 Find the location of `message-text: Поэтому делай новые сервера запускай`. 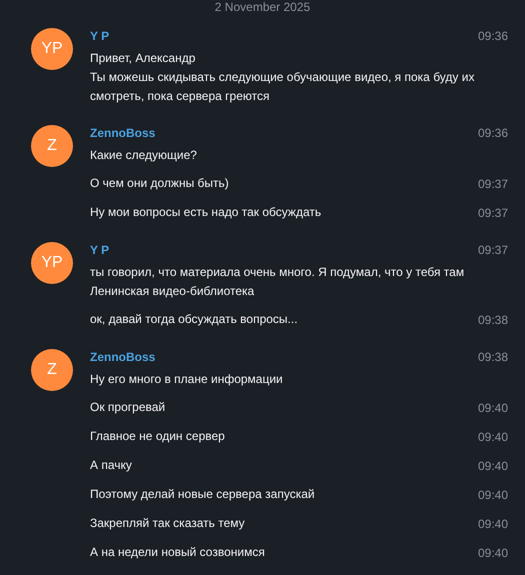

message-text: Поэтому делай новые сервера запускай is located at coordinates (202, 494).